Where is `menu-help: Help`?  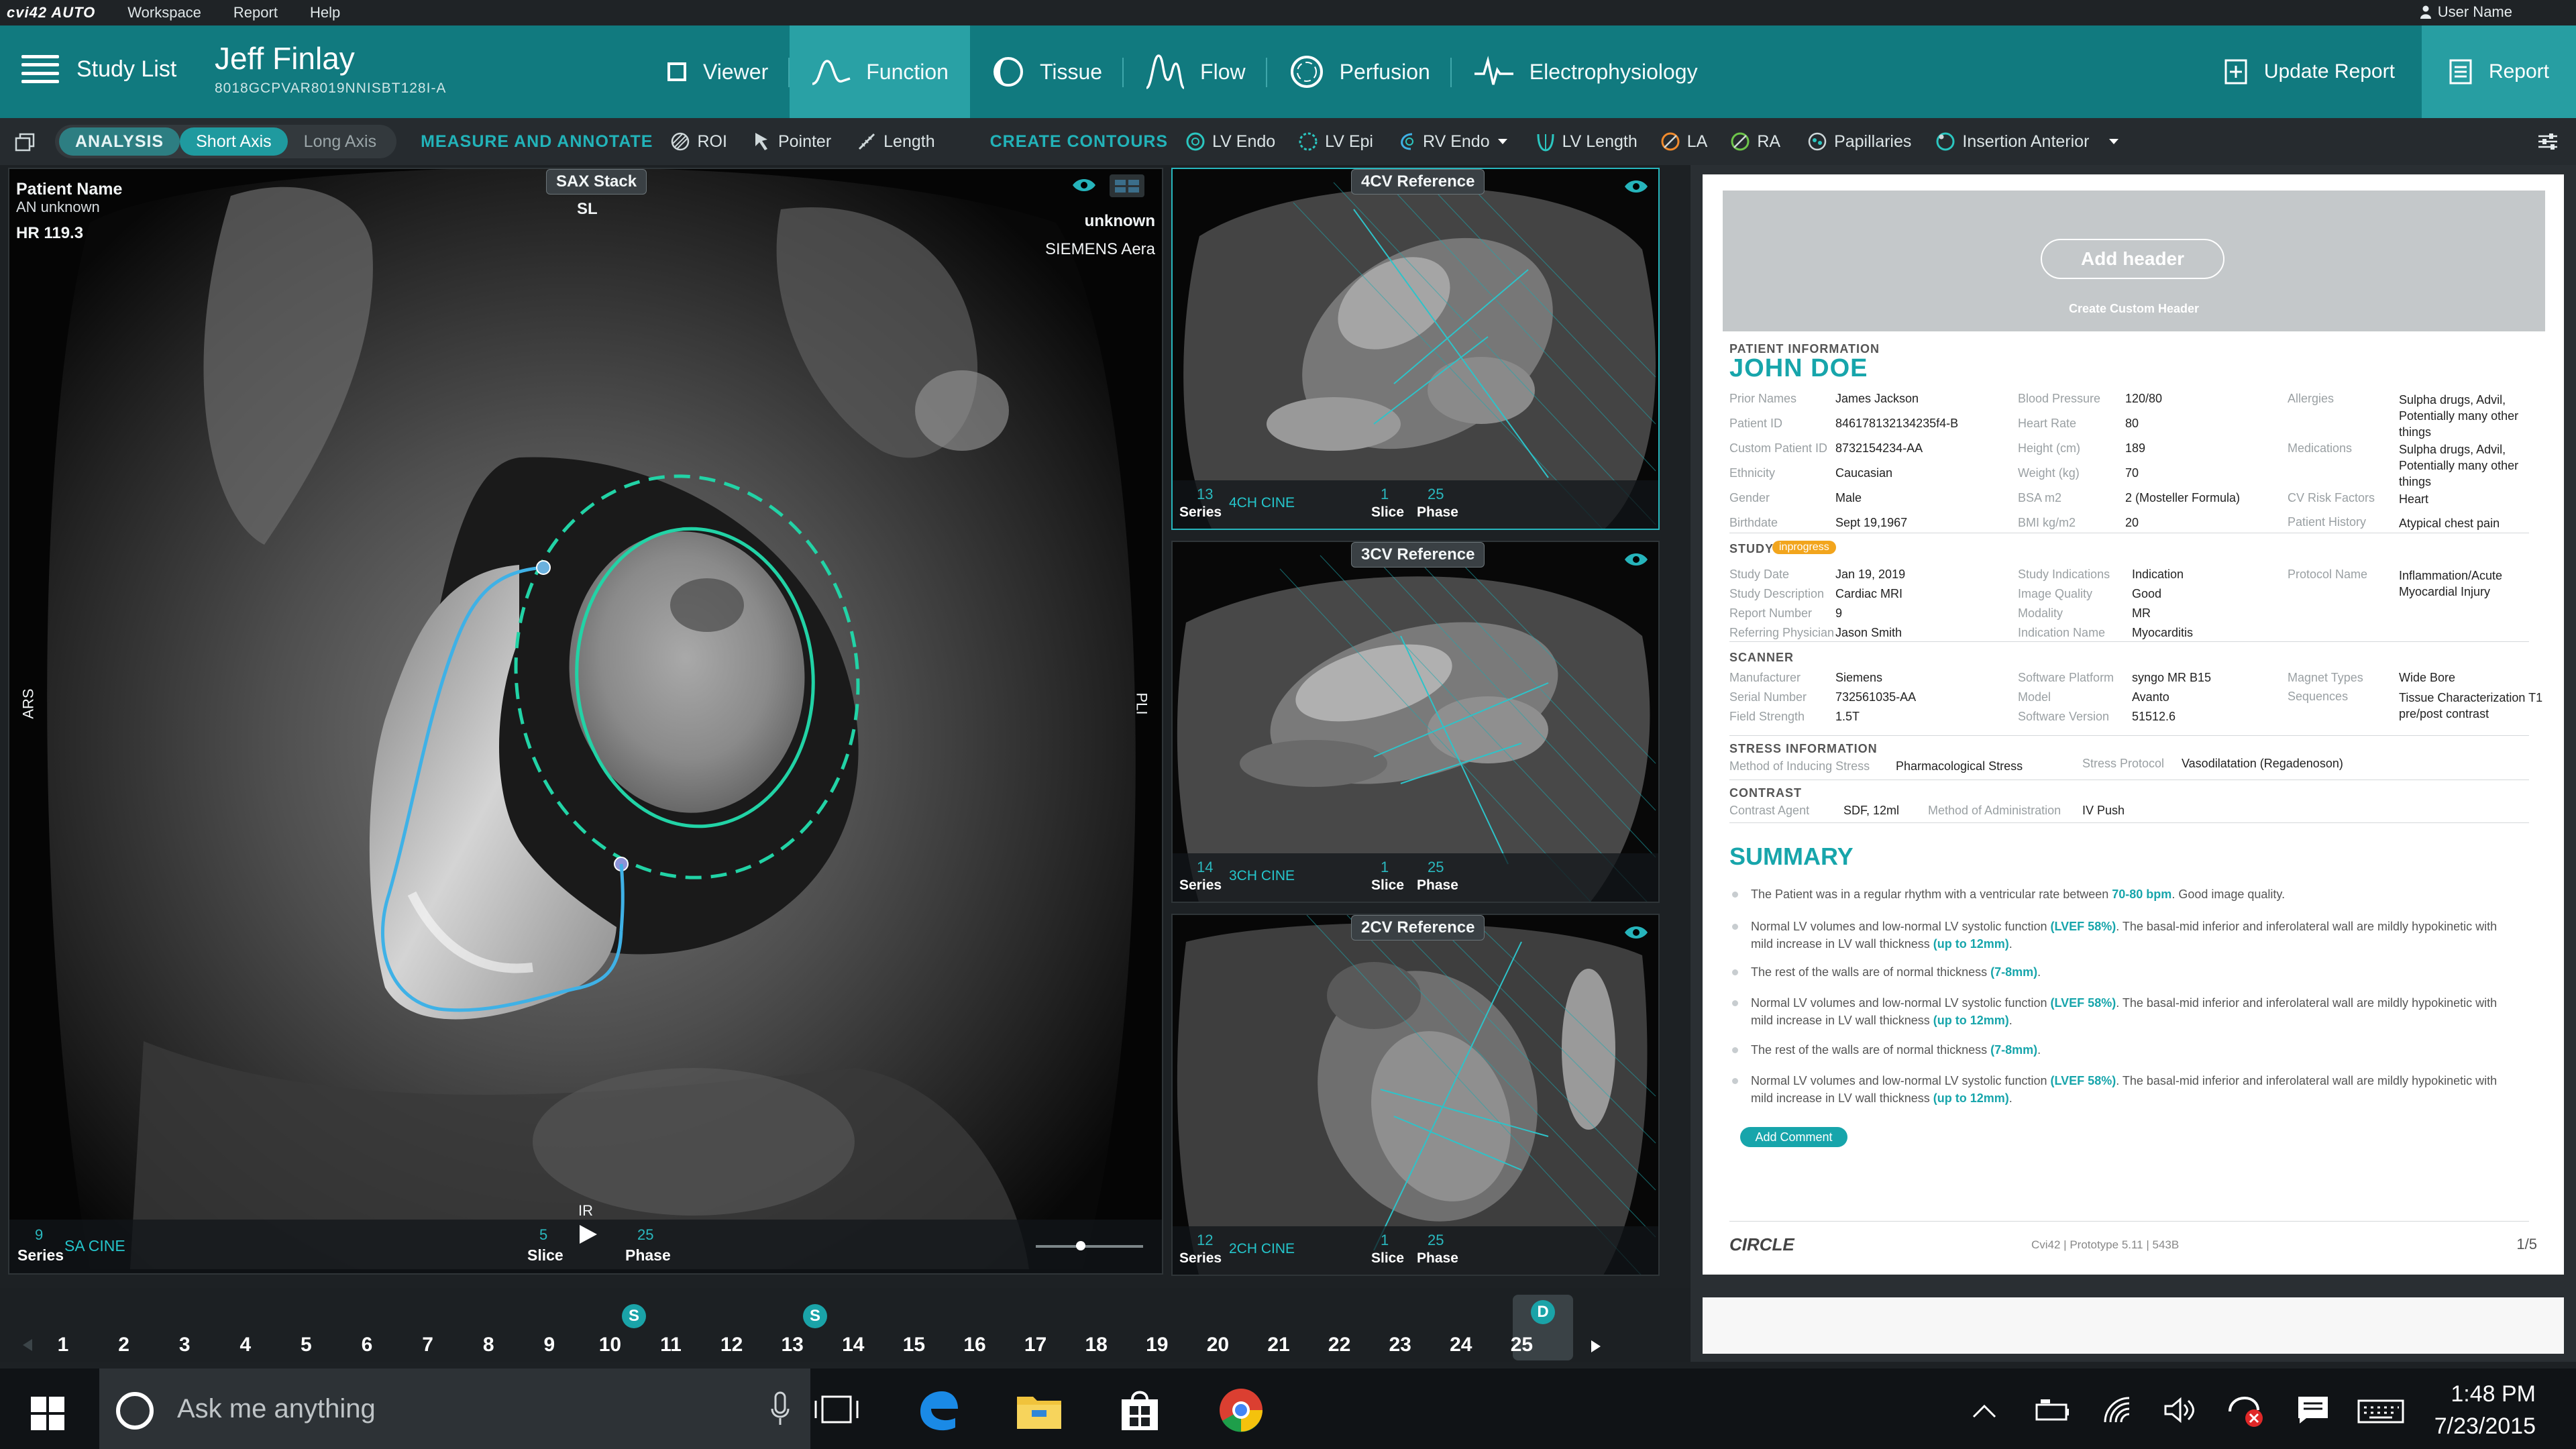 menu-help: Help is located at coordinates (325, 12).